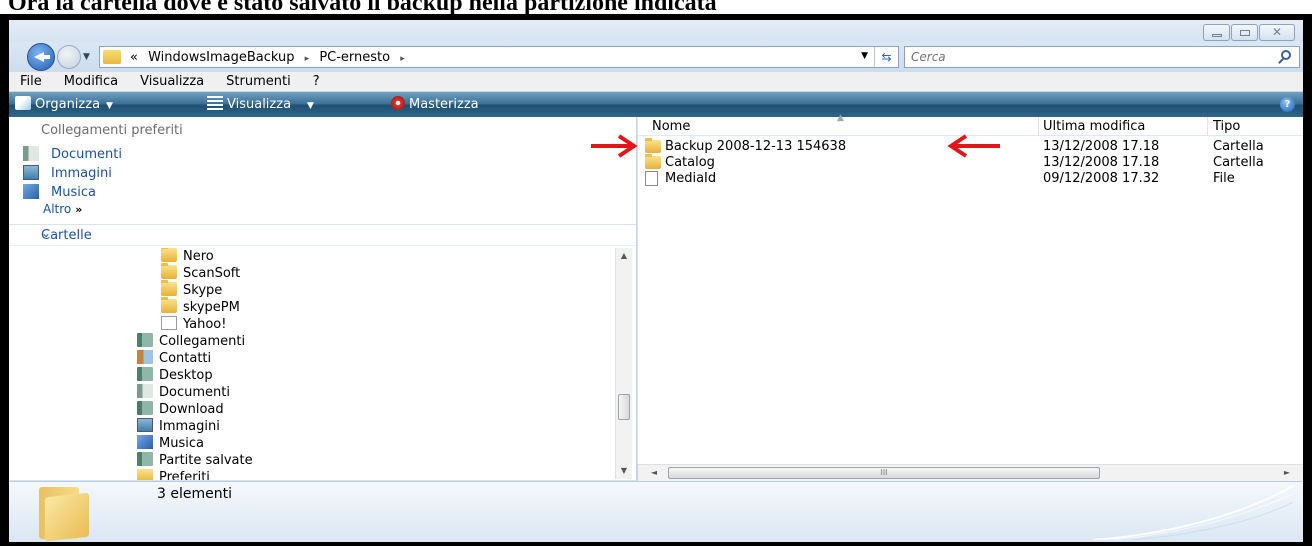  I want to click on tree-item: Preferiti, so click(173, 474).